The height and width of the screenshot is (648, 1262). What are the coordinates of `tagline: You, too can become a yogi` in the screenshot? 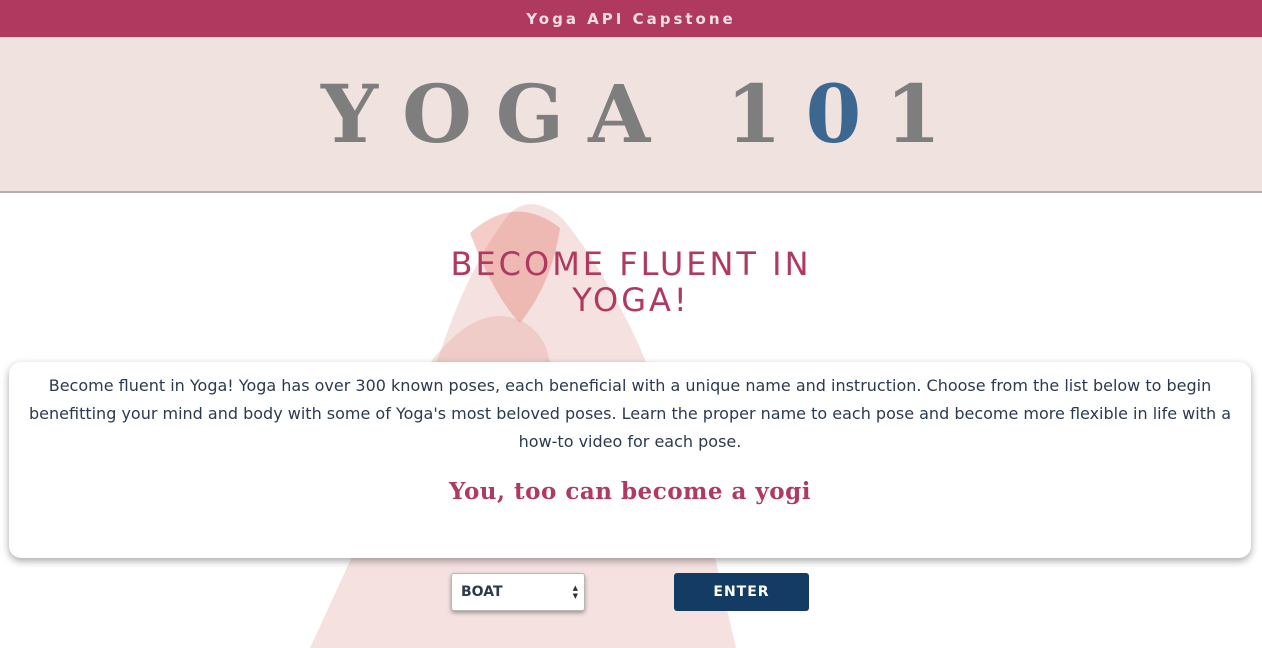 It's located at (630, 491).